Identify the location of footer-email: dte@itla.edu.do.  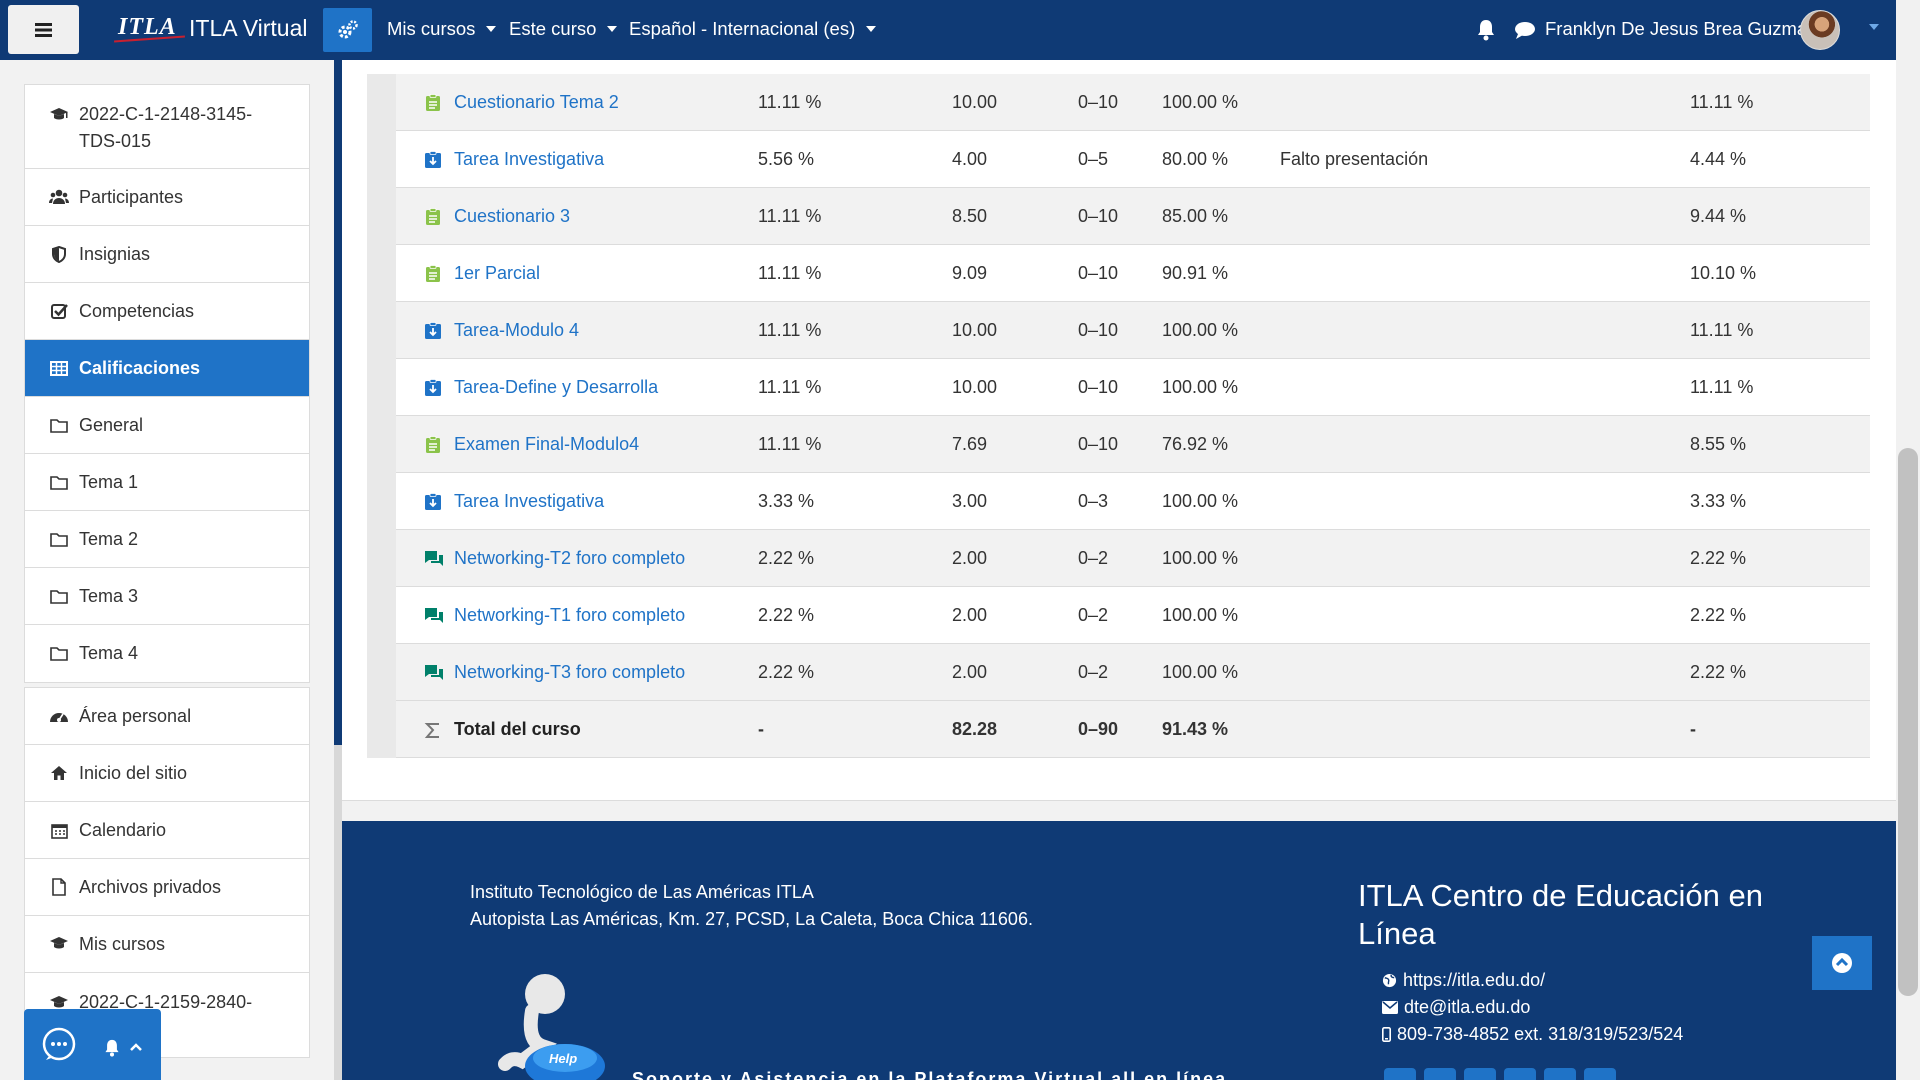
(1532, 1007).